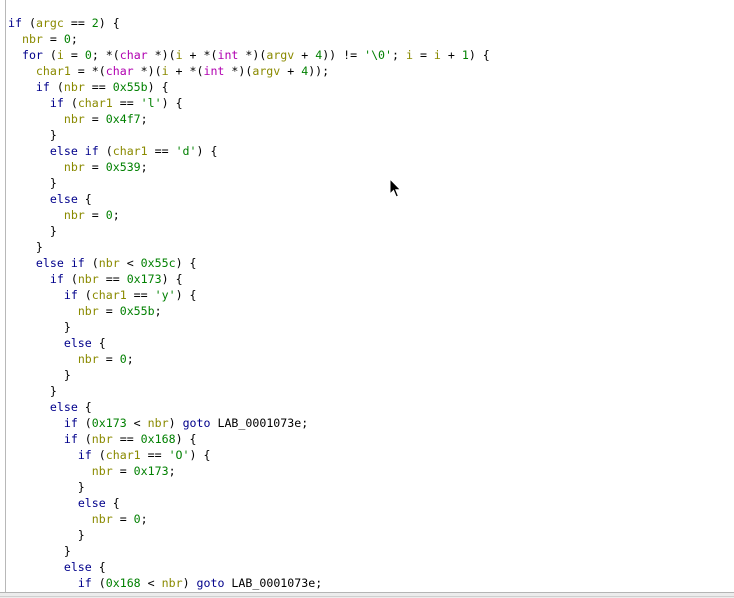 This screenshot has height=598, width=734. What do you see at coordinates (371, 311) in the screenshot?
I see `code-line: nbr = 0x55b;` at bounding box center [371, 311].